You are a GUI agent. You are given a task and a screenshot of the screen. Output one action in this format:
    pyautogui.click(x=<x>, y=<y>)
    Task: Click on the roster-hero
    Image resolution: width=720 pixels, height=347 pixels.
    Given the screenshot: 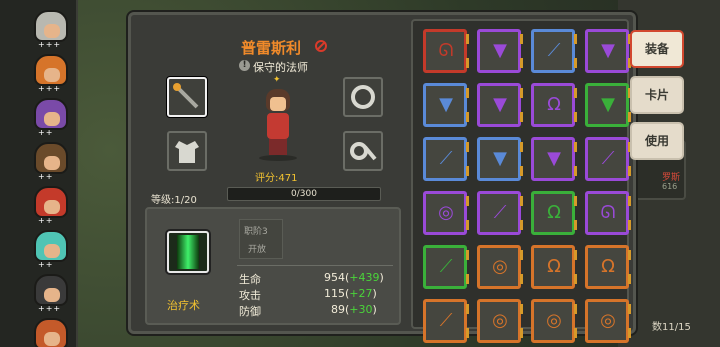 What is the action you would take?
    pyautogui.click(x=51, y=331)
    